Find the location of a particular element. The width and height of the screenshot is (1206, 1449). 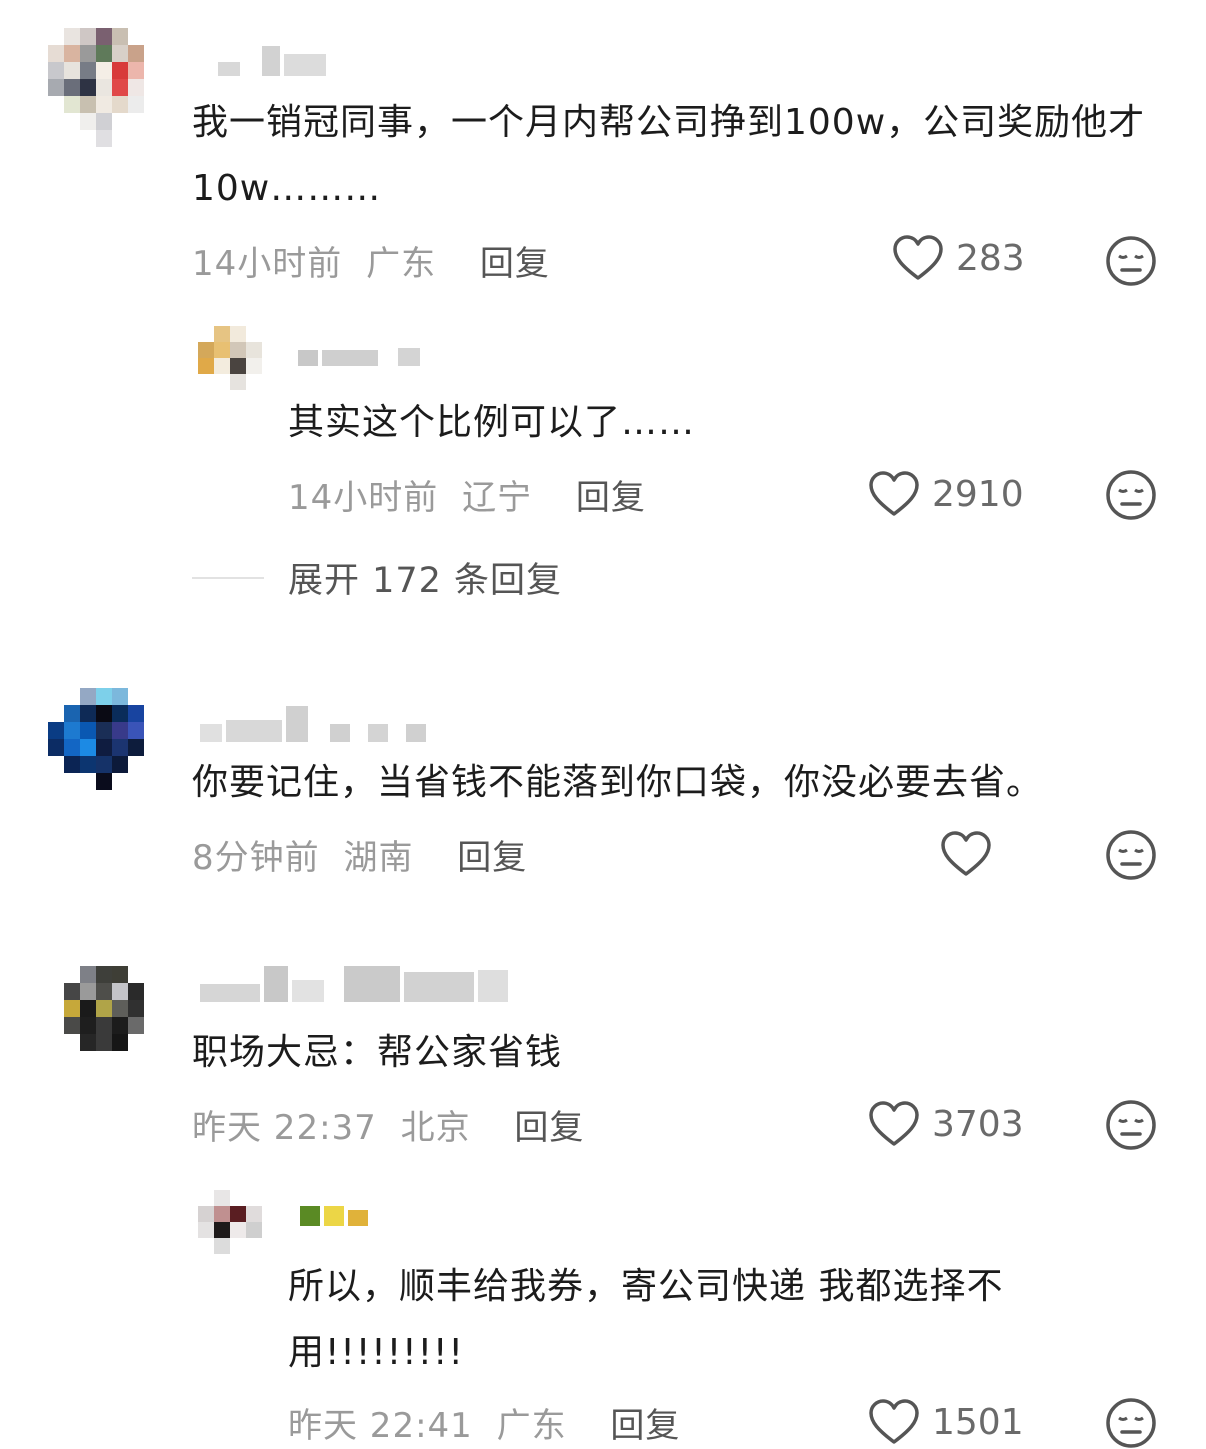

like-button is located at coordinates (972, 854).